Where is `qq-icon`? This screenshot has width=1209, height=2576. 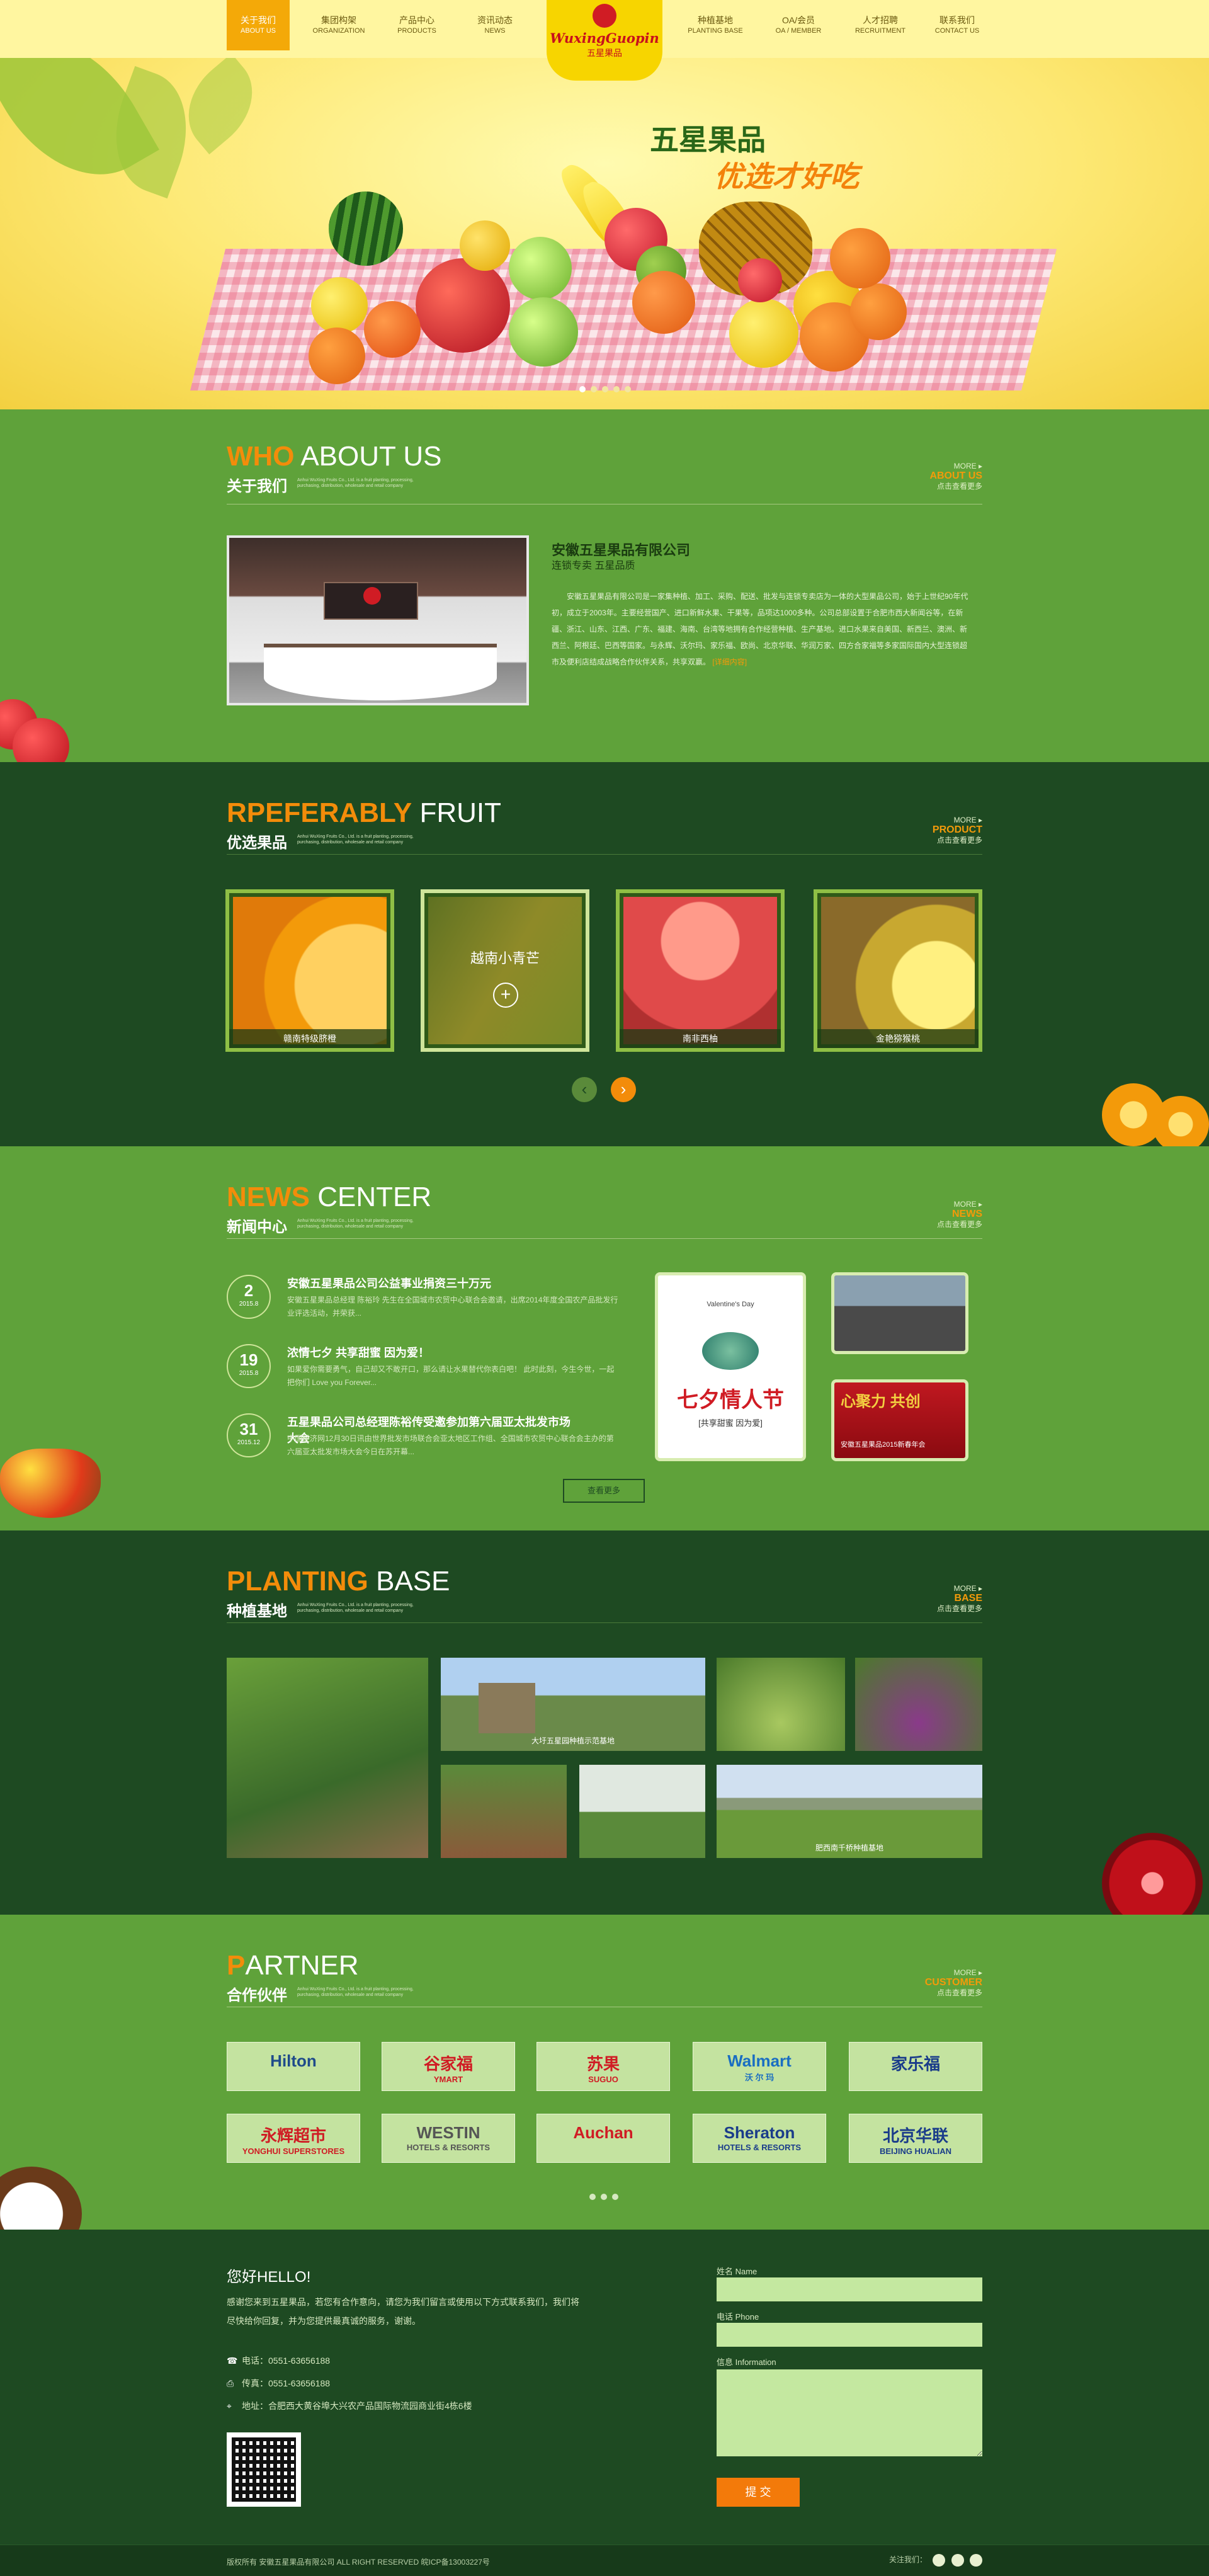
qq-icon is located at coordinates (939, 2560).